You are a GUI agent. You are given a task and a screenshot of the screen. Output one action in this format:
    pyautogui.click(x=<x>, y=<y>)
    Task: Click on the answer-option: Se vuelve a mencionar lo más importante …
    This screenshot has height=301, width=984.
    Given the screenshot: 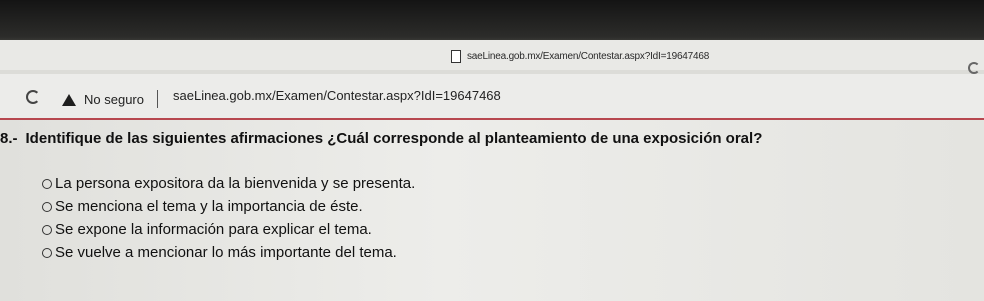 What is the action you would take?
    pyautogui.click(x=228, y=252)
    